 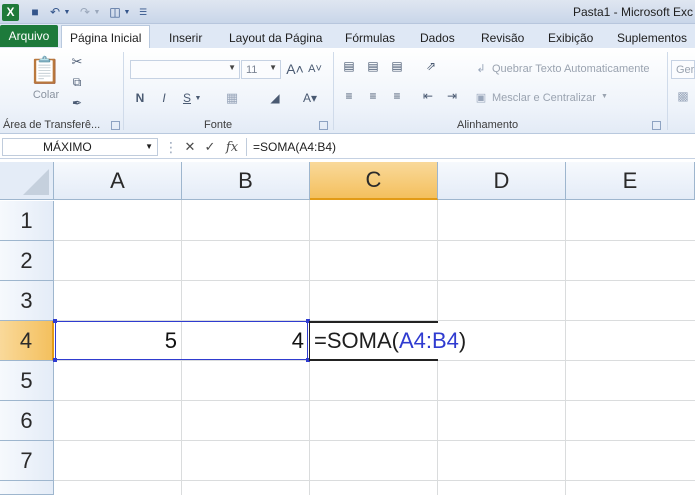 I want to click on fill-color-icon: ◢, so click(x=275, y=98).